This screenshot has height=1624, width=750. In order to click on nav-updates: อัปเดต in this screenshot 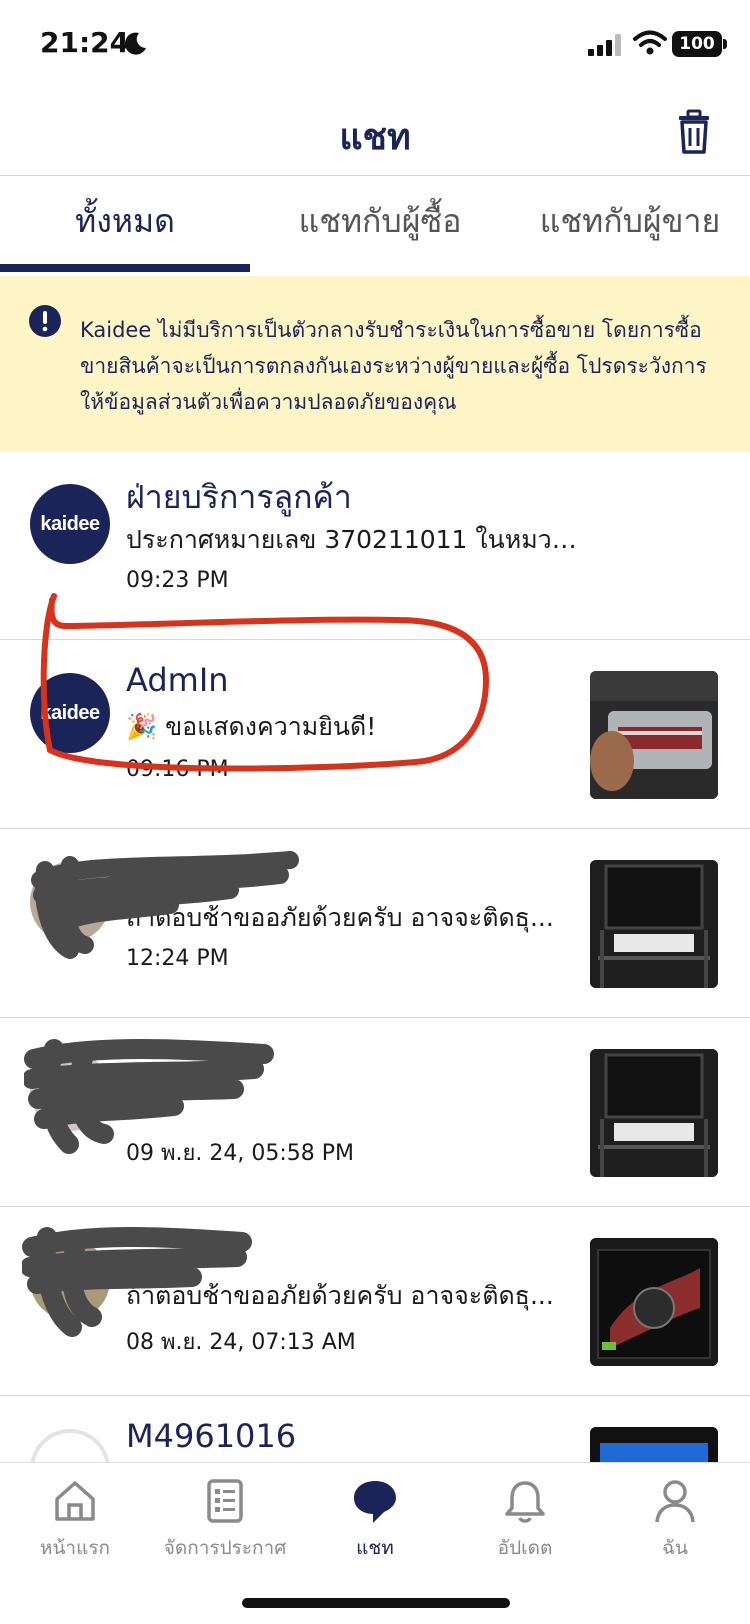, I will do `click(525, 1532)`.